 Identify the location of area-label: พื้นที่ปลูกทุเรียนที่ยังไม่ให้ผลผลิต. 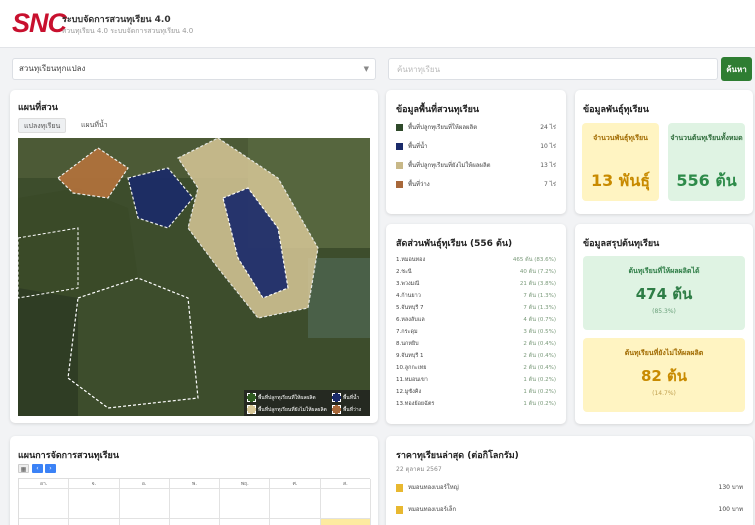
(449, 165).